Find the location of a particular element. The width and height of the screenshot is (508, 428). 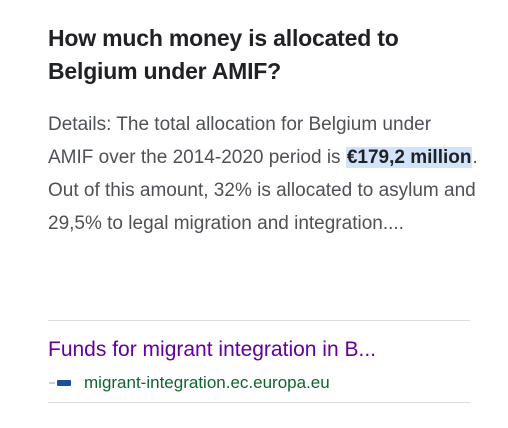

result-domain: migrant-integration.ec.europa.eu is located at coordinates (207, 382).